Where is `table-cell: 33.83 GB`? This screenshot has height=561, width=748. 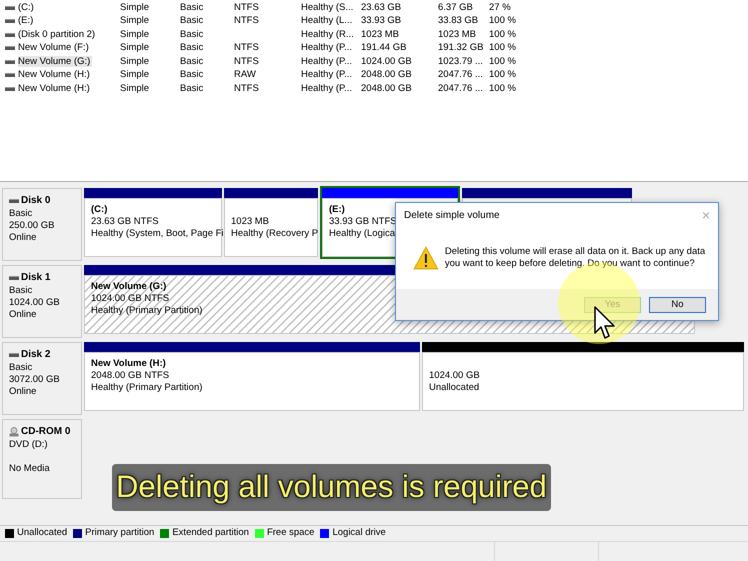
table-cell: 33.83 GB is located at coordinates (458, 20).